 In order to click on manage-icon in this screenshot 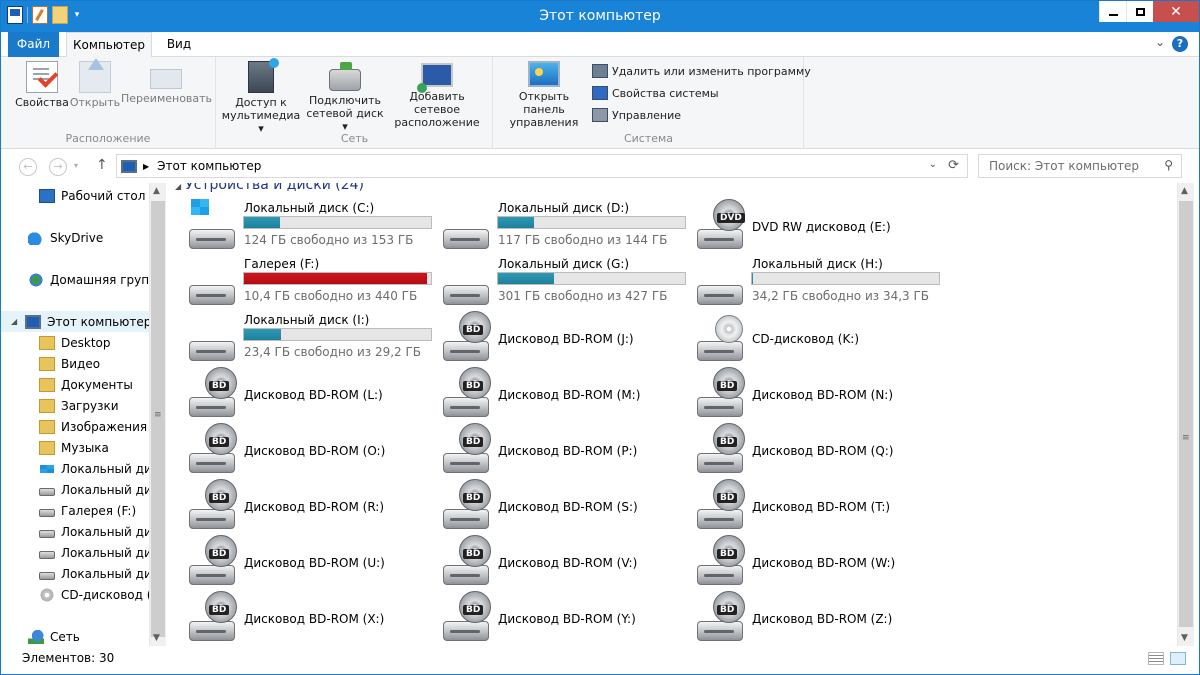, I will do `click(600, 115)`.